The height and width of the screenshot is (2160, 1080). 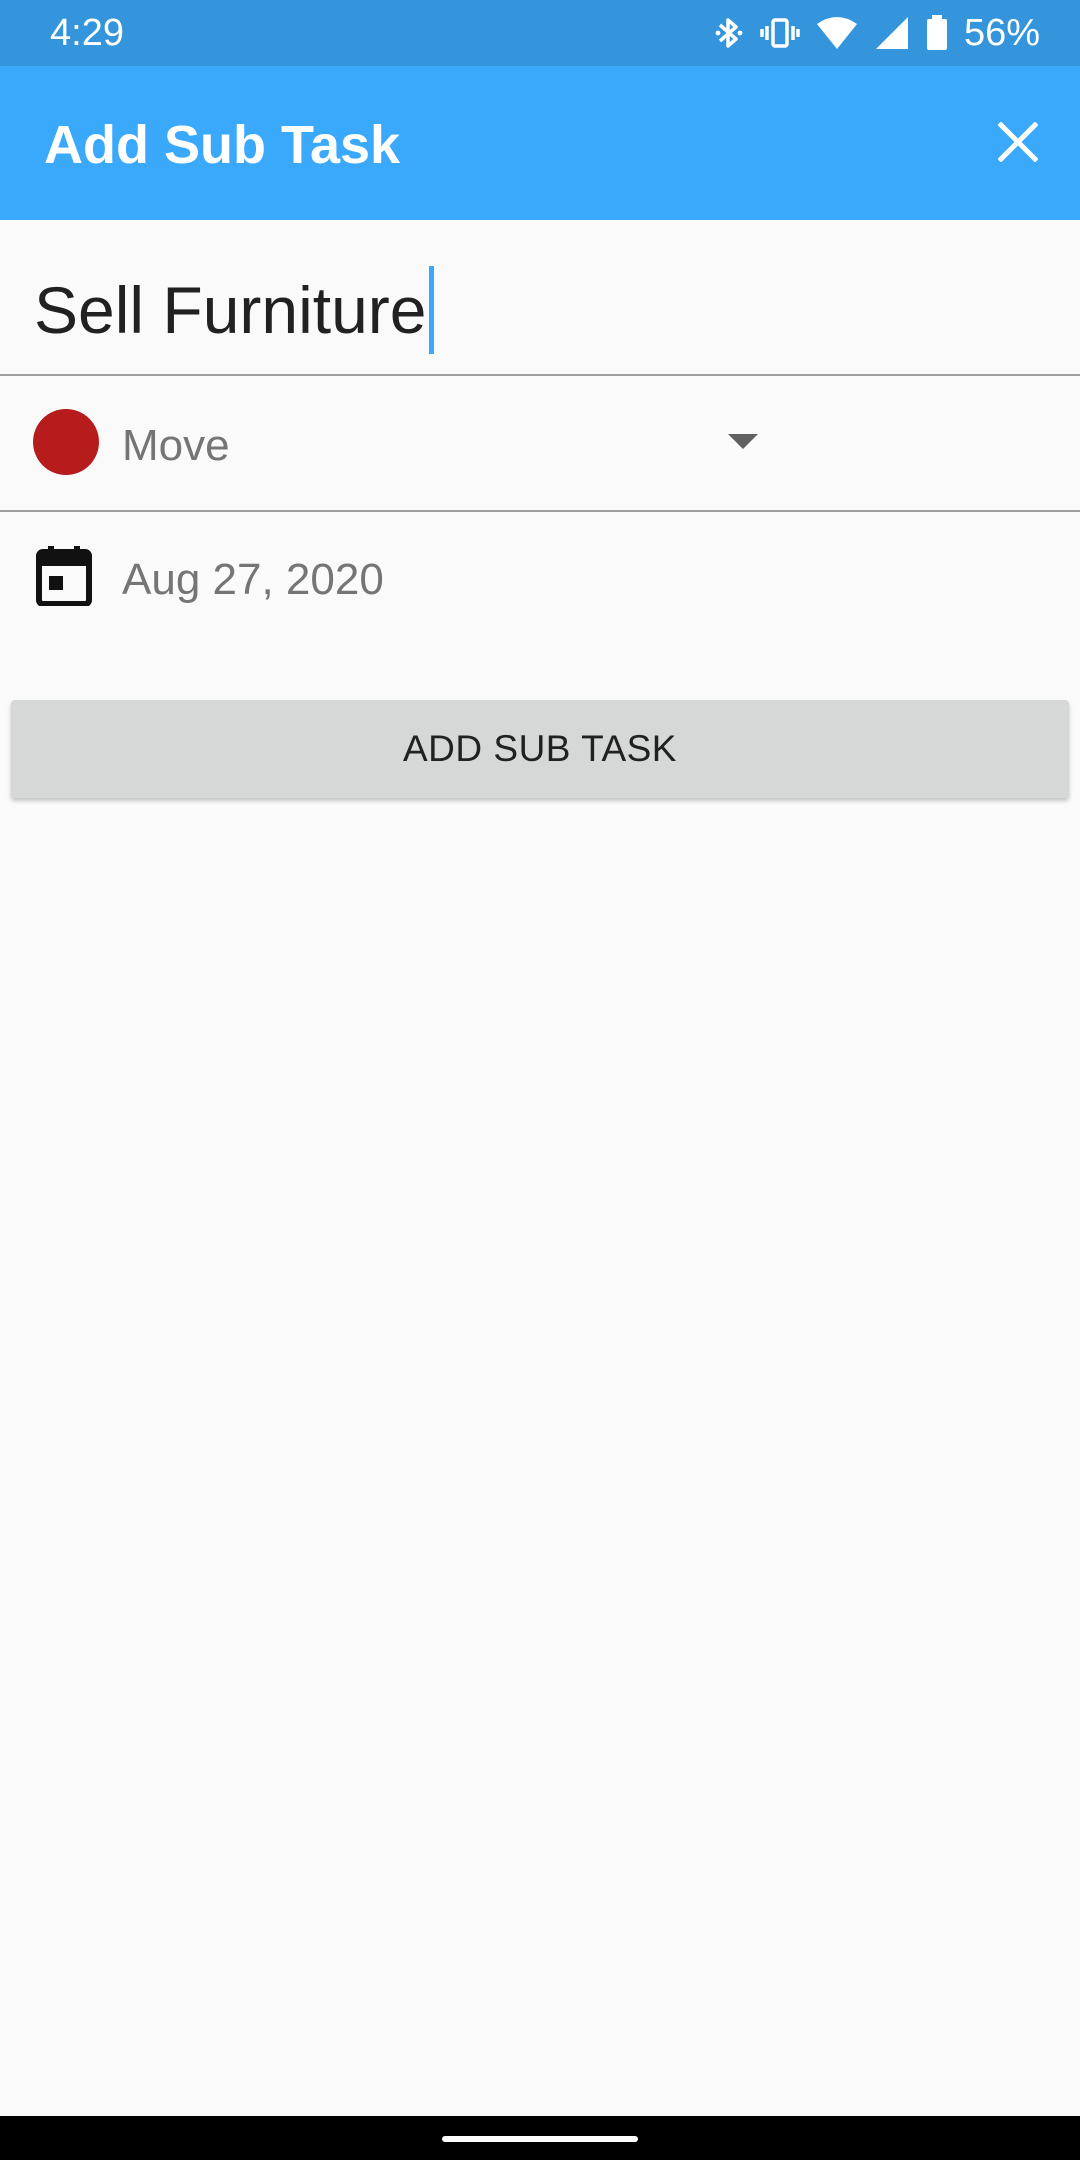 I want to click on close-button, so click(x=1018, y=144).